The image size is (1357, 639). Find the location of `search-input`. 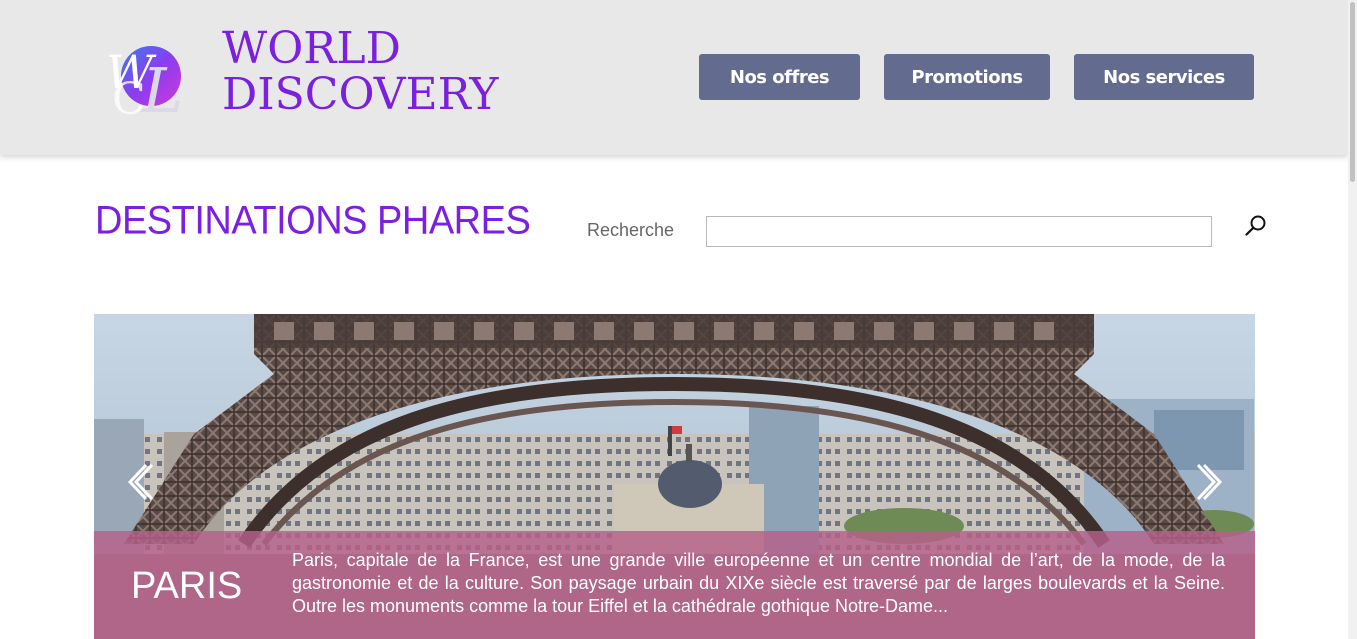

search-input is located at coordinates (959, 231).